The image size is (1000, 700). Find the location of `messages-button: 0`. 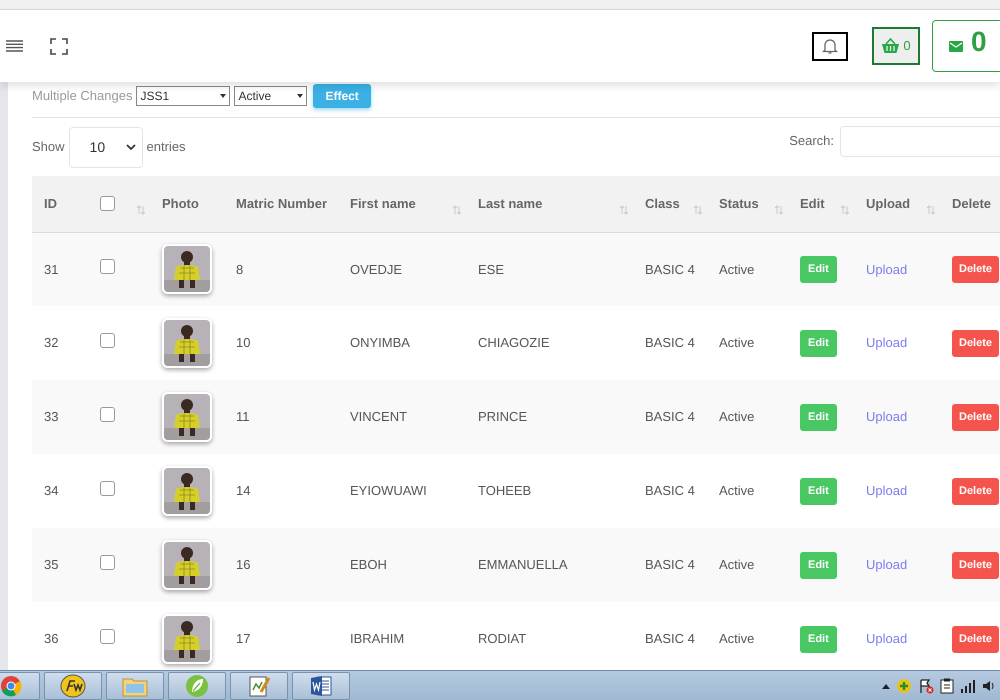

messages-button: 0 is located at coordinates (966, 46).